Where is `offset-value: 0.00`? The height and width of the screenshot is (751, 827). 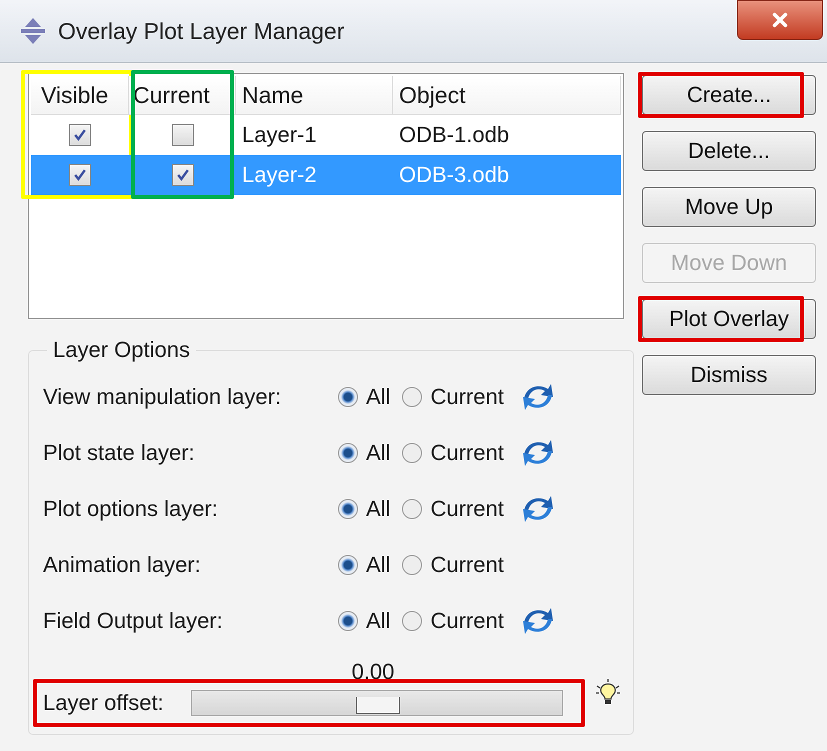
offset-value: 0.00 is located at coordinates (373, 672).